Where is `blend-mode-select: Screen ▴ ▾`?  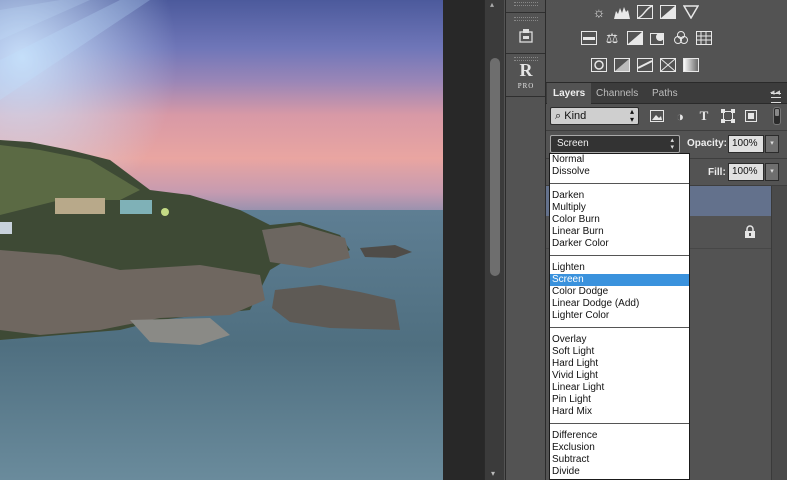
blend-mode-select: Screen ▴ ▾ is located at coordinates (615, 144).